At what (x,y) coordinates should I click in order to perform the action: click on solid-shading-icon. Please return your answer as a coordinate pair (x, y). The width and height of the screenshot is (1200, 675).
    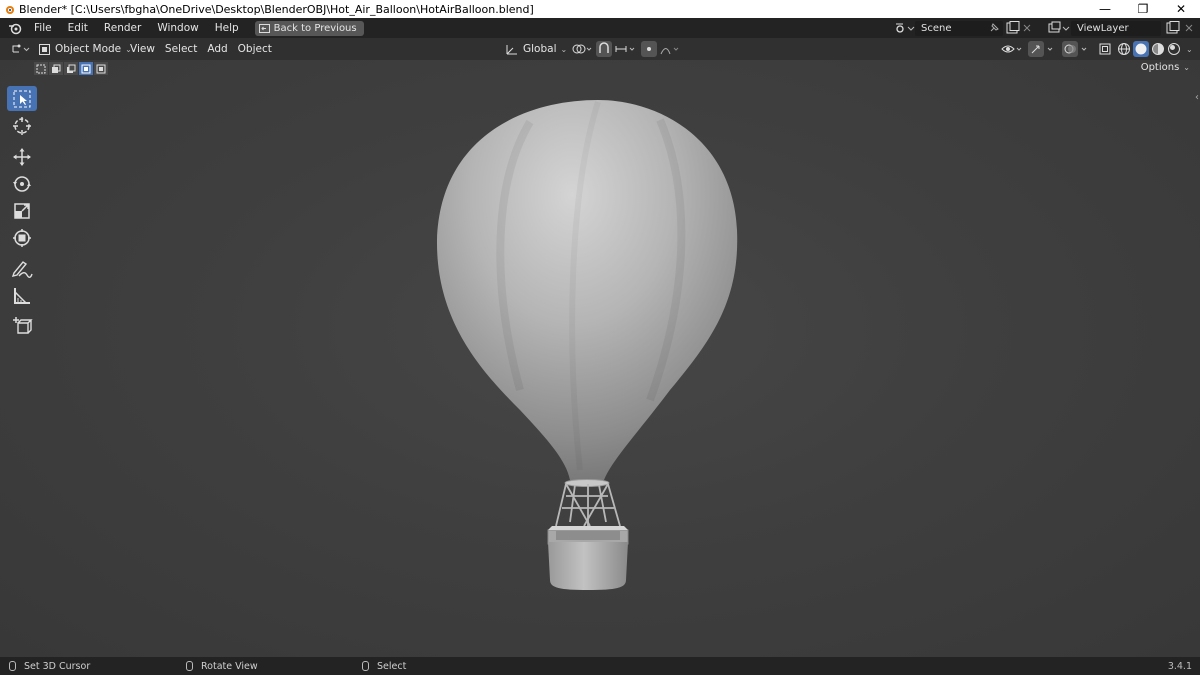
    Looking at the image, I should click on (1141, 49).